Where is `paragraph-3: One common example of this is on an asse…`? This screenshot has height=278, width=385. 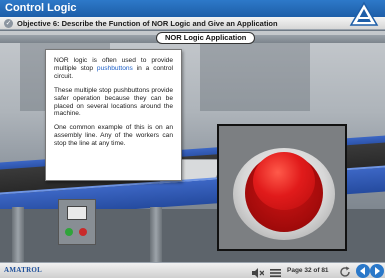 paragraph-3: One common example of this is on an asse… is located at coordinates (113, 136).